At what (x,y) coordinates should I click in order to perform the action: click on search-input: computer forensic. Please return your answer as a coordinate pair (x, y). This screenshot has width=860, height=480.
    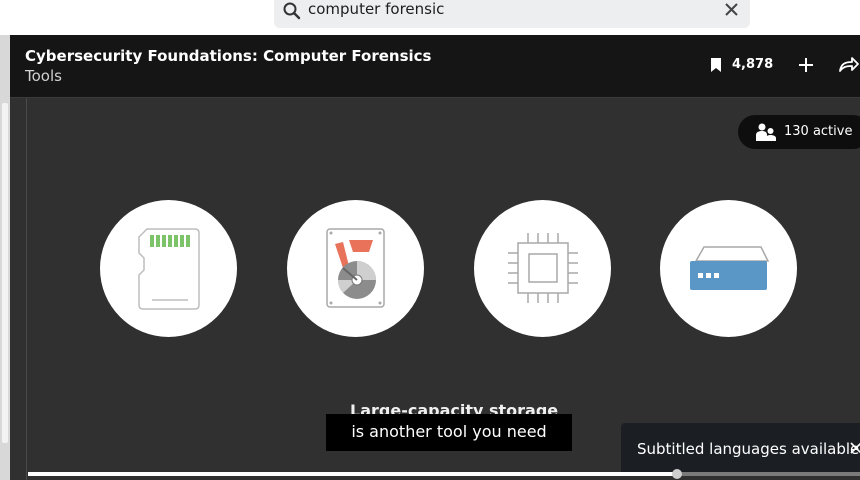
    Looking at the image, I should click on (376, 9).